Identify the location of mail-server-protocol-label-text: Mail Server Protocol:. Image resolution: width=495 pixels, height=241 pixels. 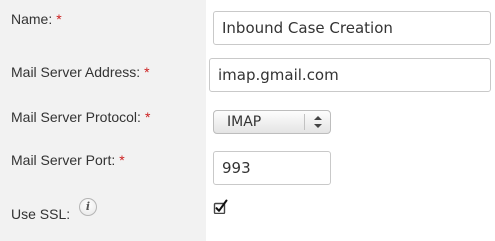
(76, 117).